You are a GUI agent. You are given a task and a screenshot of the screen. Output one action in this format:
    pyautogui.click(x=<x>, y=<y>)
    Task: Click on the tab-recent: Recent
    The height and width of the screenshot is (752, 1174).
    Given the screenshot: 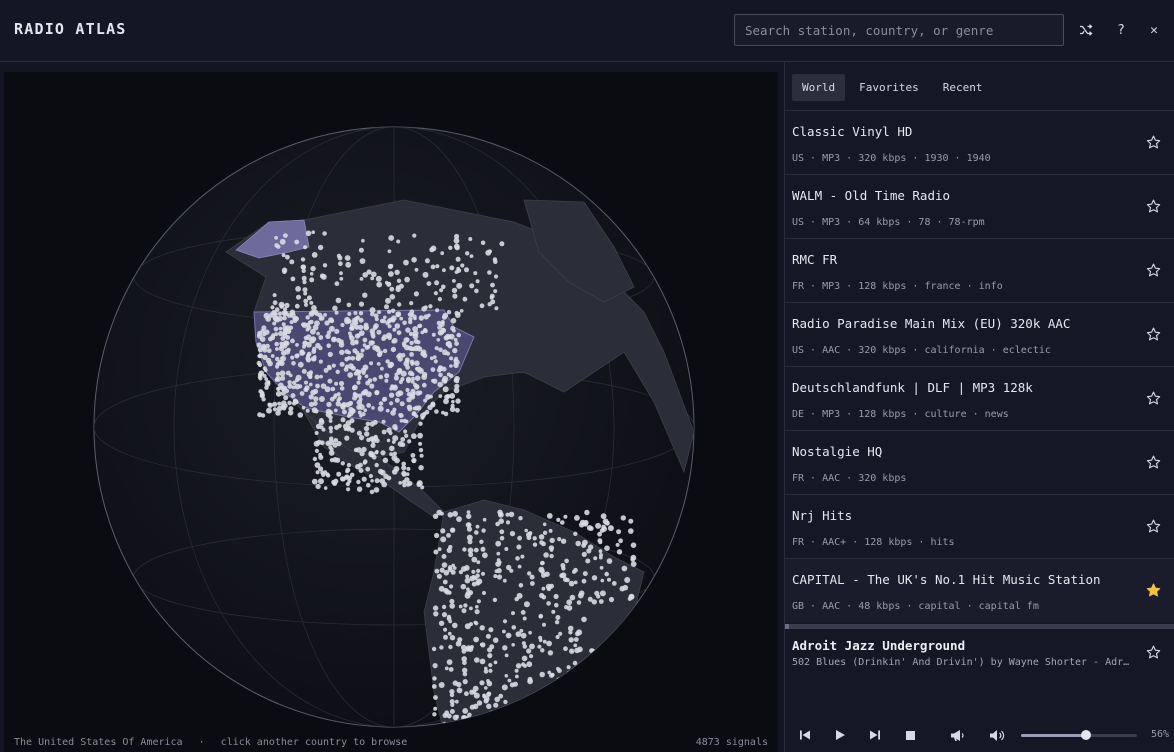 What is the action you would take?
    pyautogui.click(x=963, y=87)
    